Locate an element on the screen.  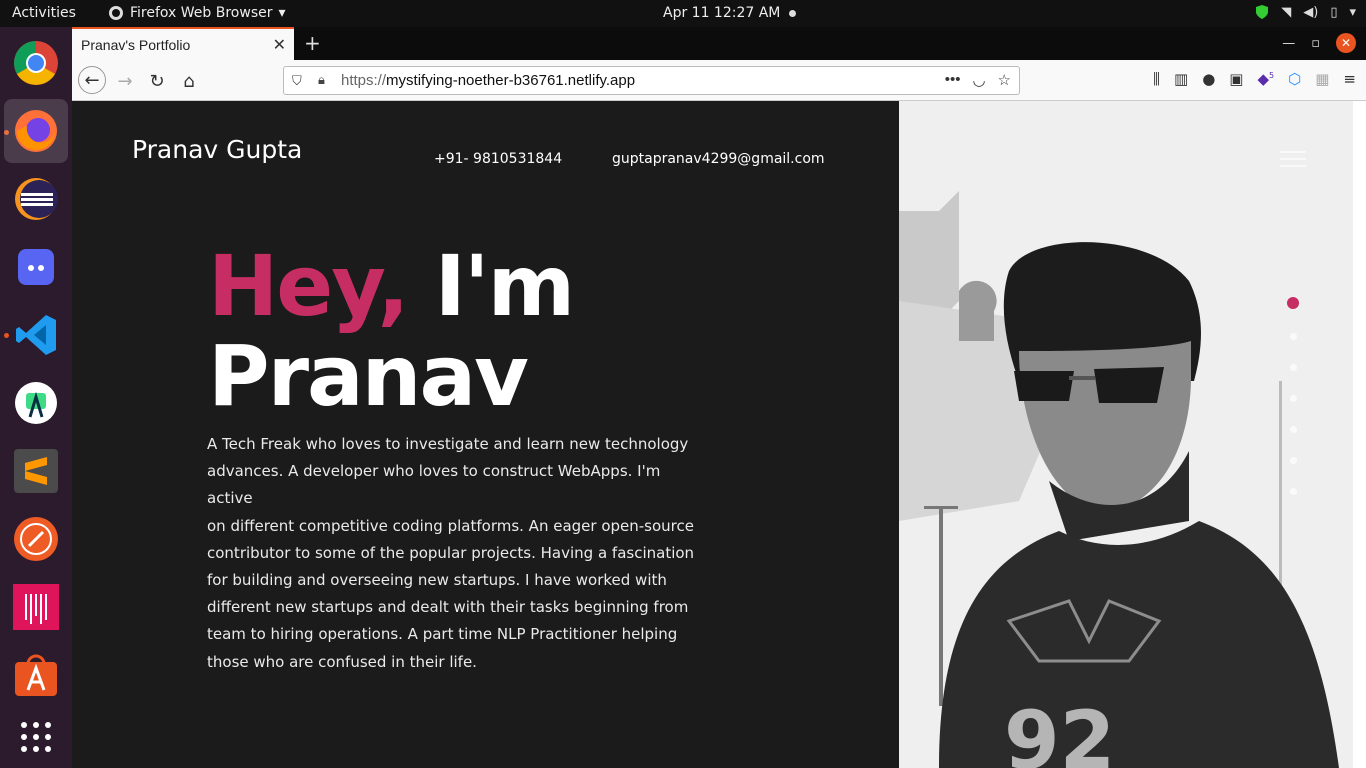
page-scrollbar is located at coordinates (1359, 434).